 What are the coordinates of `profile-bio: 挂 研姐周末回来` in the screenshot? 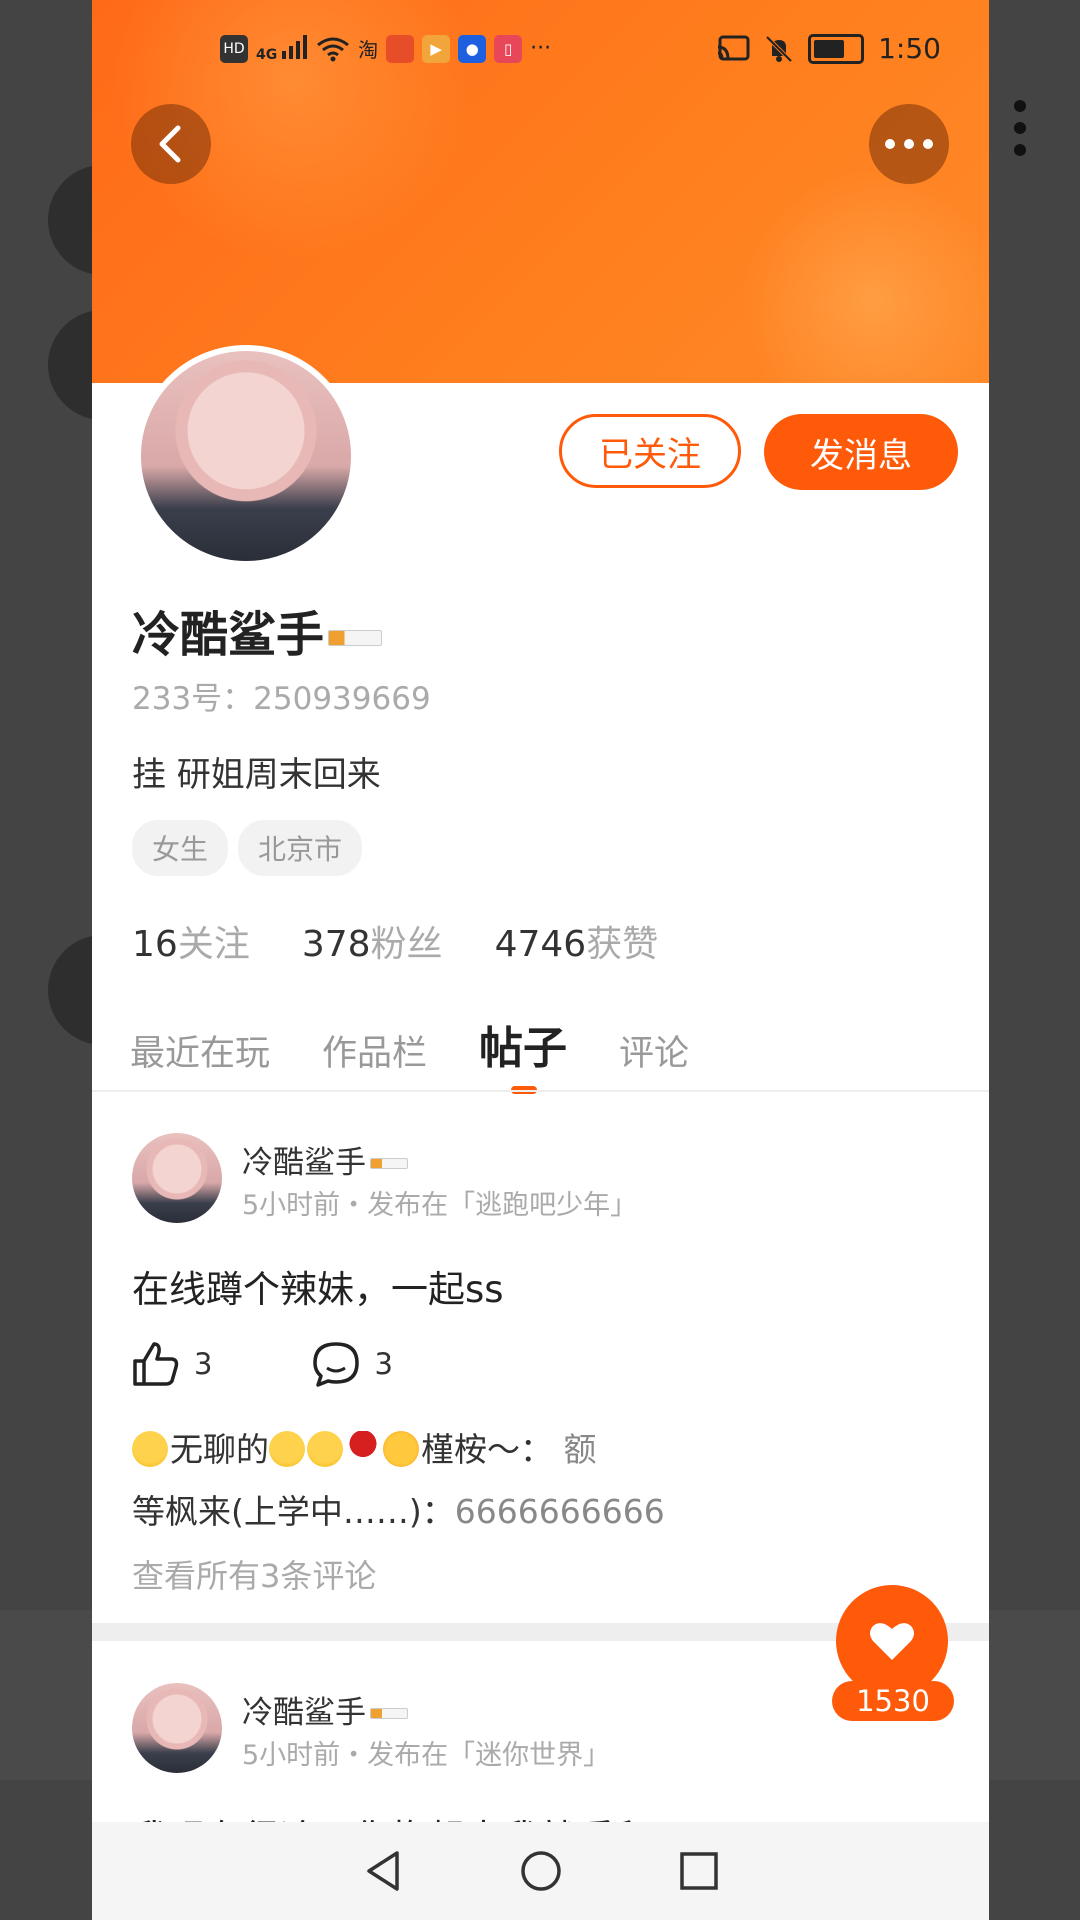 It's located at (256, 775).